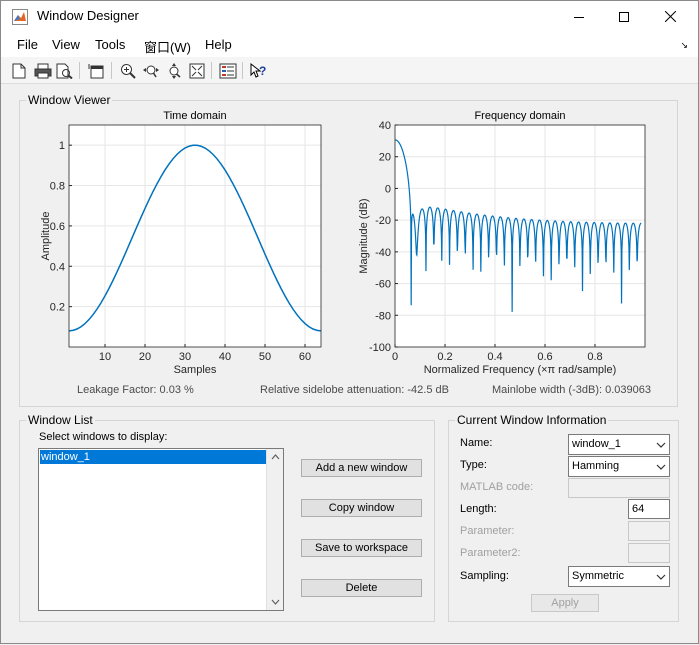  I want to click on matlab-code-label: MATLAB code:, so click(497, 487).